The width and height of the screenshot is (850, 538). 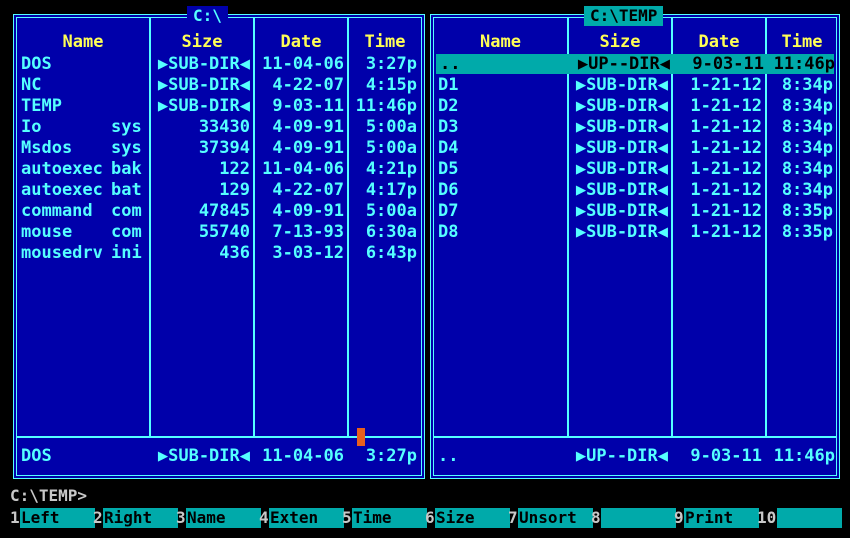 I want to click on file-row: D5 ▶SUB-DIR◀ 1-21-12 8:34p, so click(x=635, y=169).